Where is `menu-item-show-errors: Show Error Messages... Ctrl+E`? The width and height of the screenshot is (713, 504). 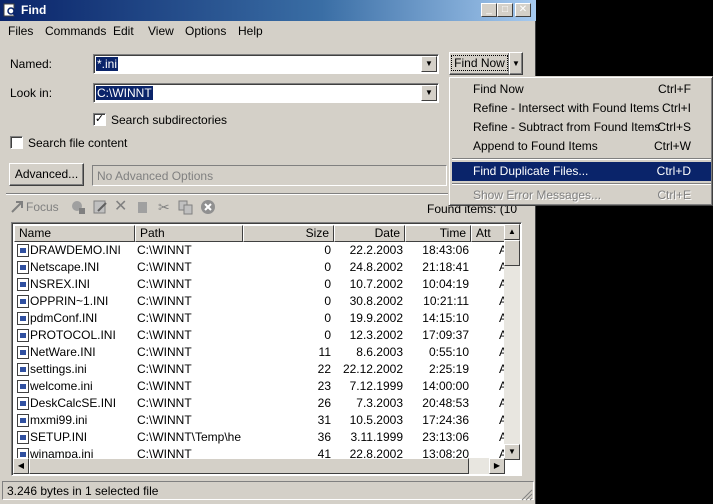 menu-item-show-errors: Show Error Messages... Ctrl+E is located at coordinates (581, 195).